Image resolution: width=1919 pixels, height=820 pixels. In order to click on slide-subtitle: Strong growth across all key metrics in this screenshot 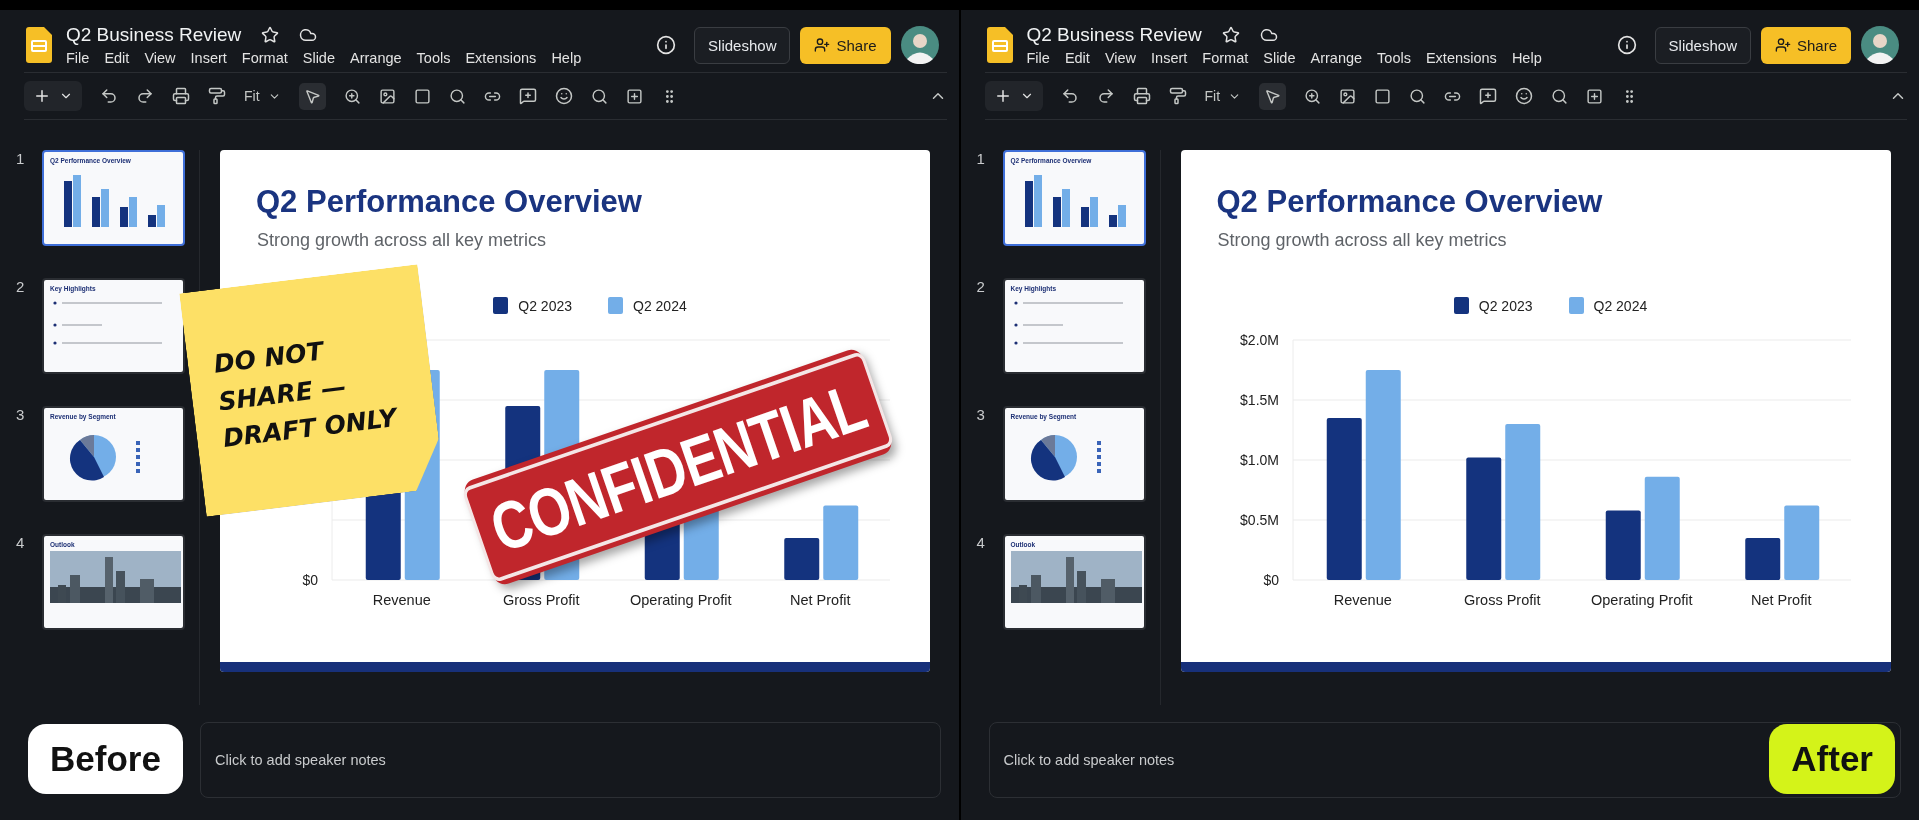, I will do `click(1362, 240)`.